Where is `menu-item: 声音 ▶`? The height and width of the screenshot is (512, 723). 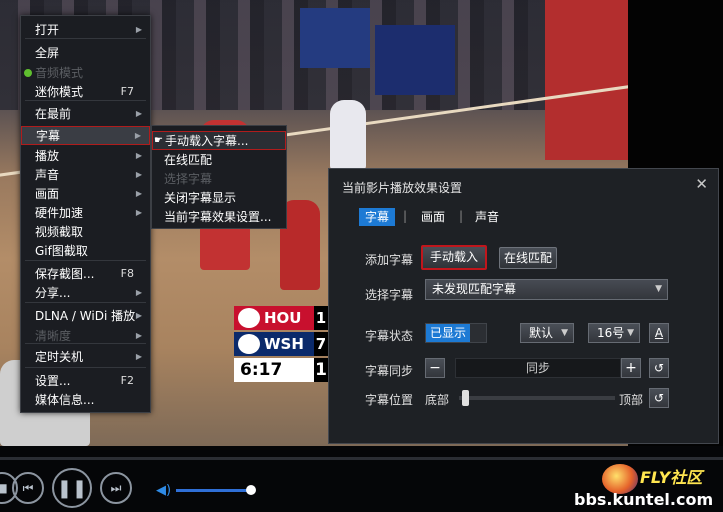
menu-item: 声音 ▶ is located at coordinates (85, 174).